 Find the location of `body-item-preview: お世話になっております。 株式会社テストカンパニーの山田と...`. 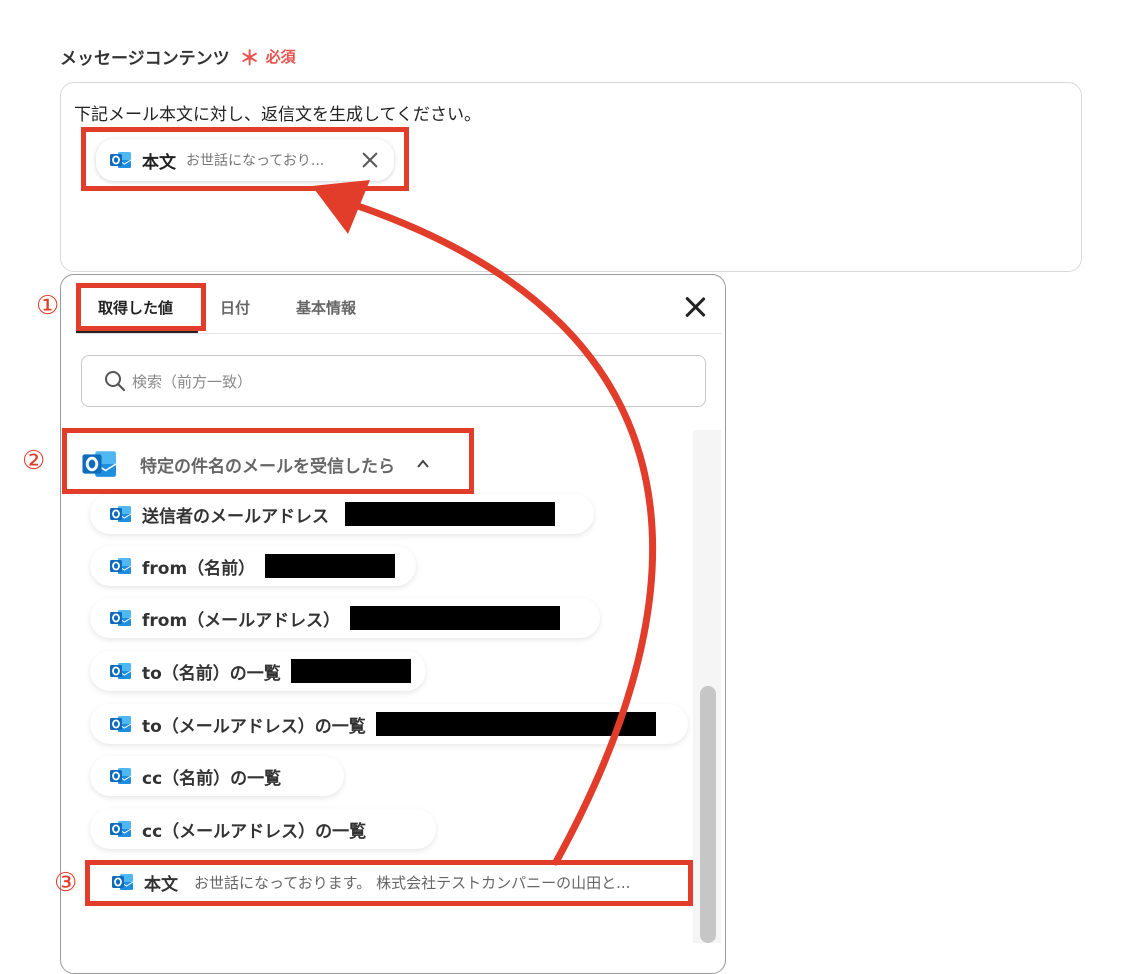

body-item-preview: お世話になっております。 株式会社テストカンパニーの山田と... is located at coordinates (412, 882).